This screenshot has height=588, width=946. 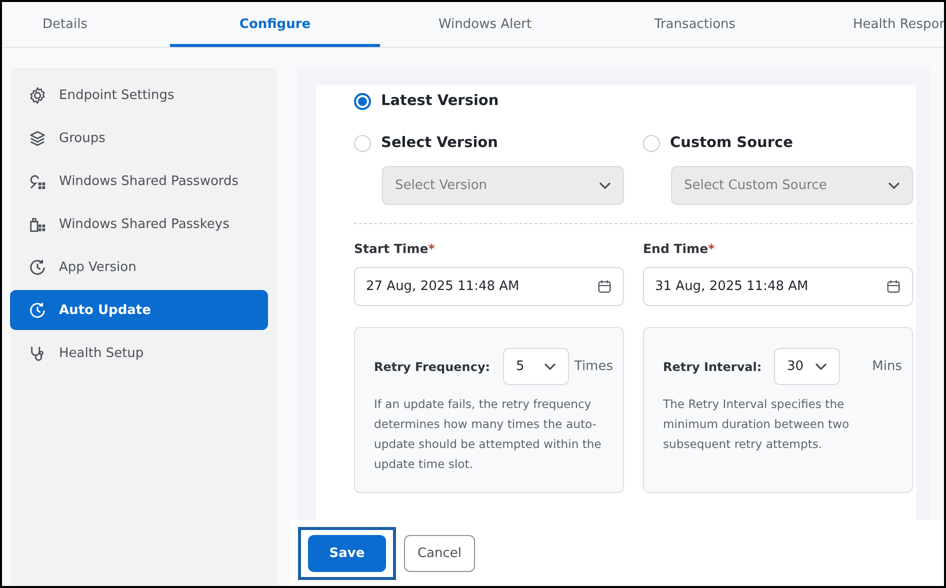 I want to click on number-dropdown: 5, so click(x=536, y=366).